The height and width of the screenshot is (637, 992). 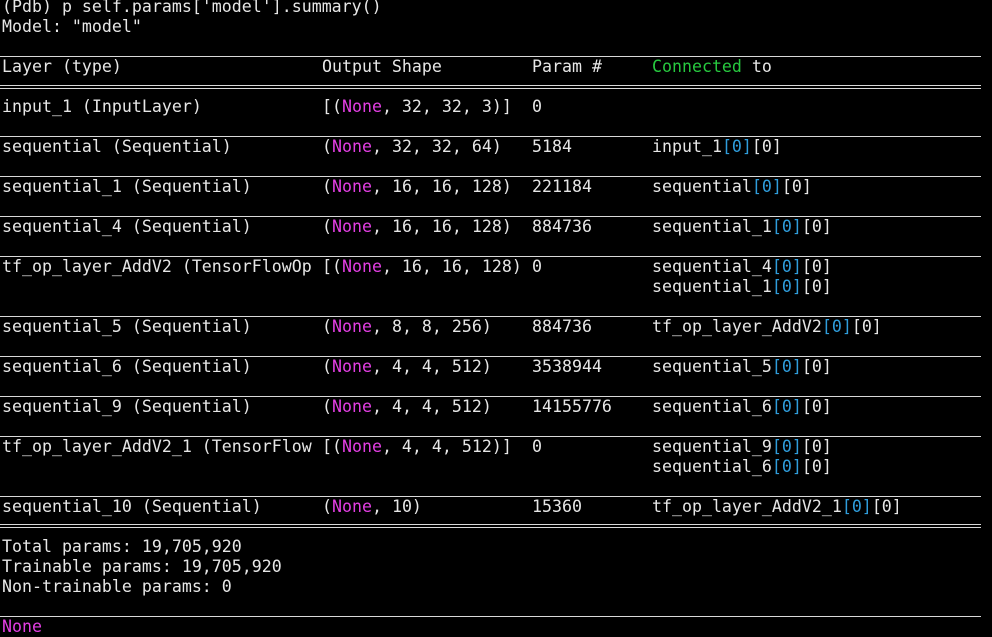 I want to click on connected-to-cell: input_1[0][0], so click(x=717, y=147).